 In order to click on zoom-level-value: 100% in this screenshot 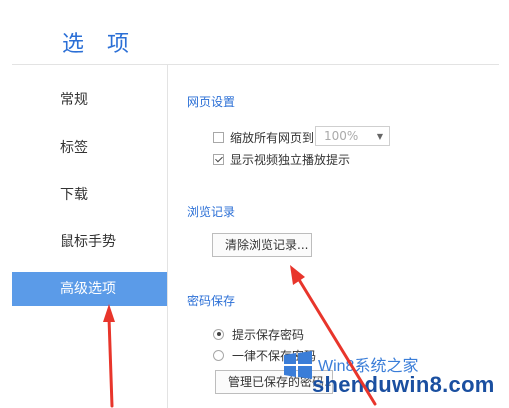, I will do `click(341, 136)`.